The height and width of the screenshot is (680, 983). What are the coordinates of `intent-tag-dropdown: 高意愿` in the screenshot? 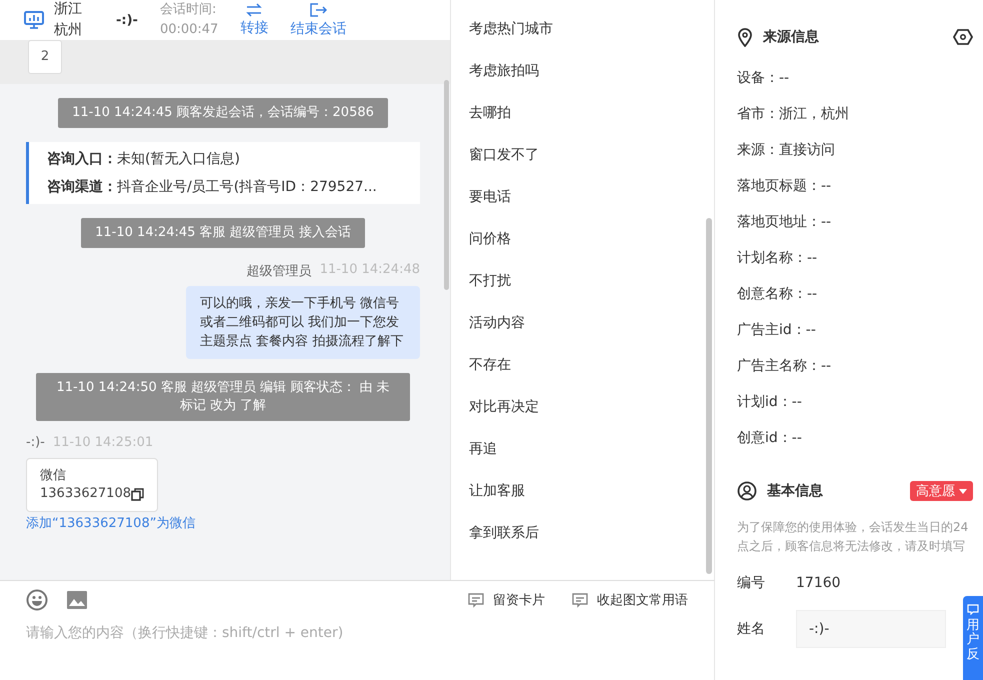 It's located at (941, 491).